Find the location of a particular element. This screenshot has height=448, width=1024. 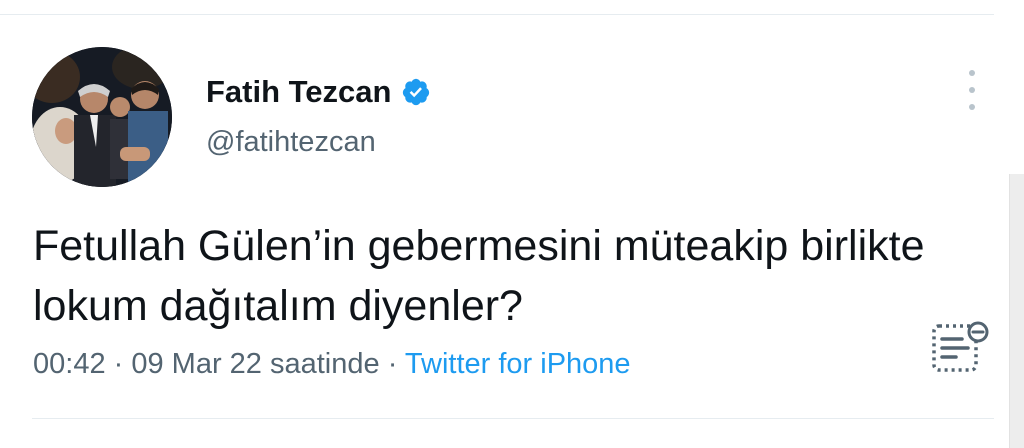

author-handle: @fatihtezcan is located at coordinates (291, 142).